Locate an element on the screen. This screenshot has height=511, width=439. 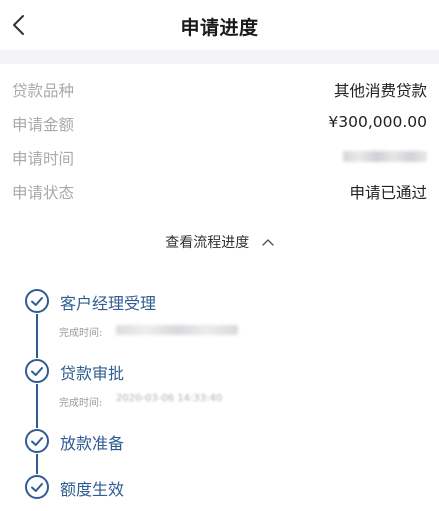
info-value: 申请已通过 is located at coordinates (388, 193).